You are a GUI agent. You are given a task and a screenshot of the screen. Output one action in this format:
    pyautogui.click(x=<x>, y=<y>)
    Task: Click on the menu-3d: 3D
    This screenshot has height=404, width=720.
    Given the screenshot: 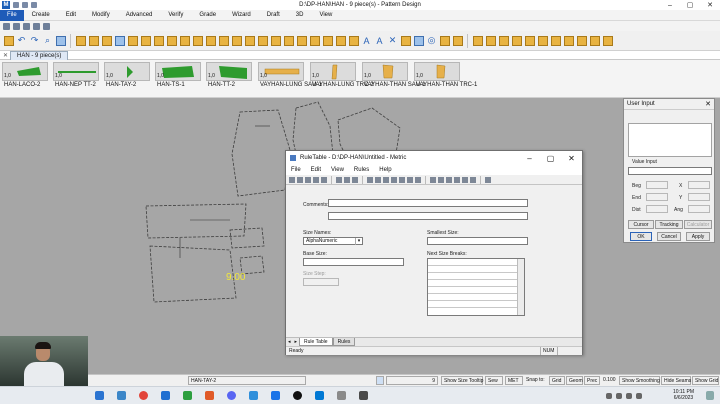 What is the action you would take?
    pyautogui.click(x=300, y=15)
    